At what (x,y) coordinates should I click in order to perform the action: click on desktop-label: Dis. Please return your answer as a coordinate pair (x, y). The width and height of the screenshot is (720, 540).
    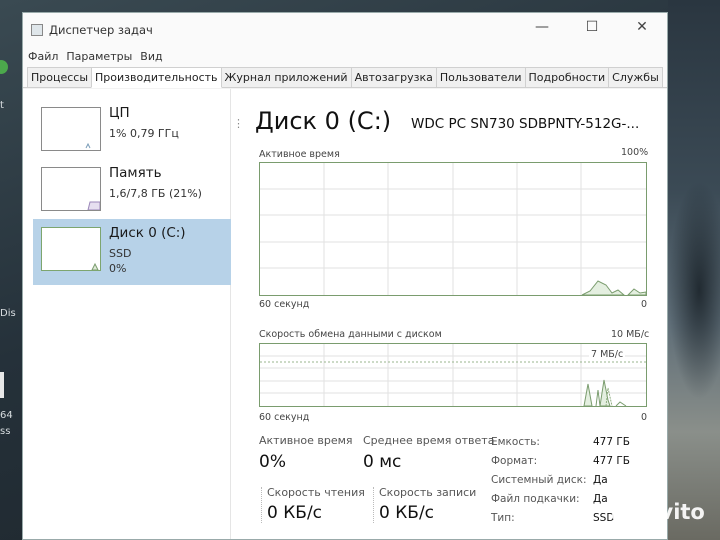
    Looking at the image, I should click on (8, 313).